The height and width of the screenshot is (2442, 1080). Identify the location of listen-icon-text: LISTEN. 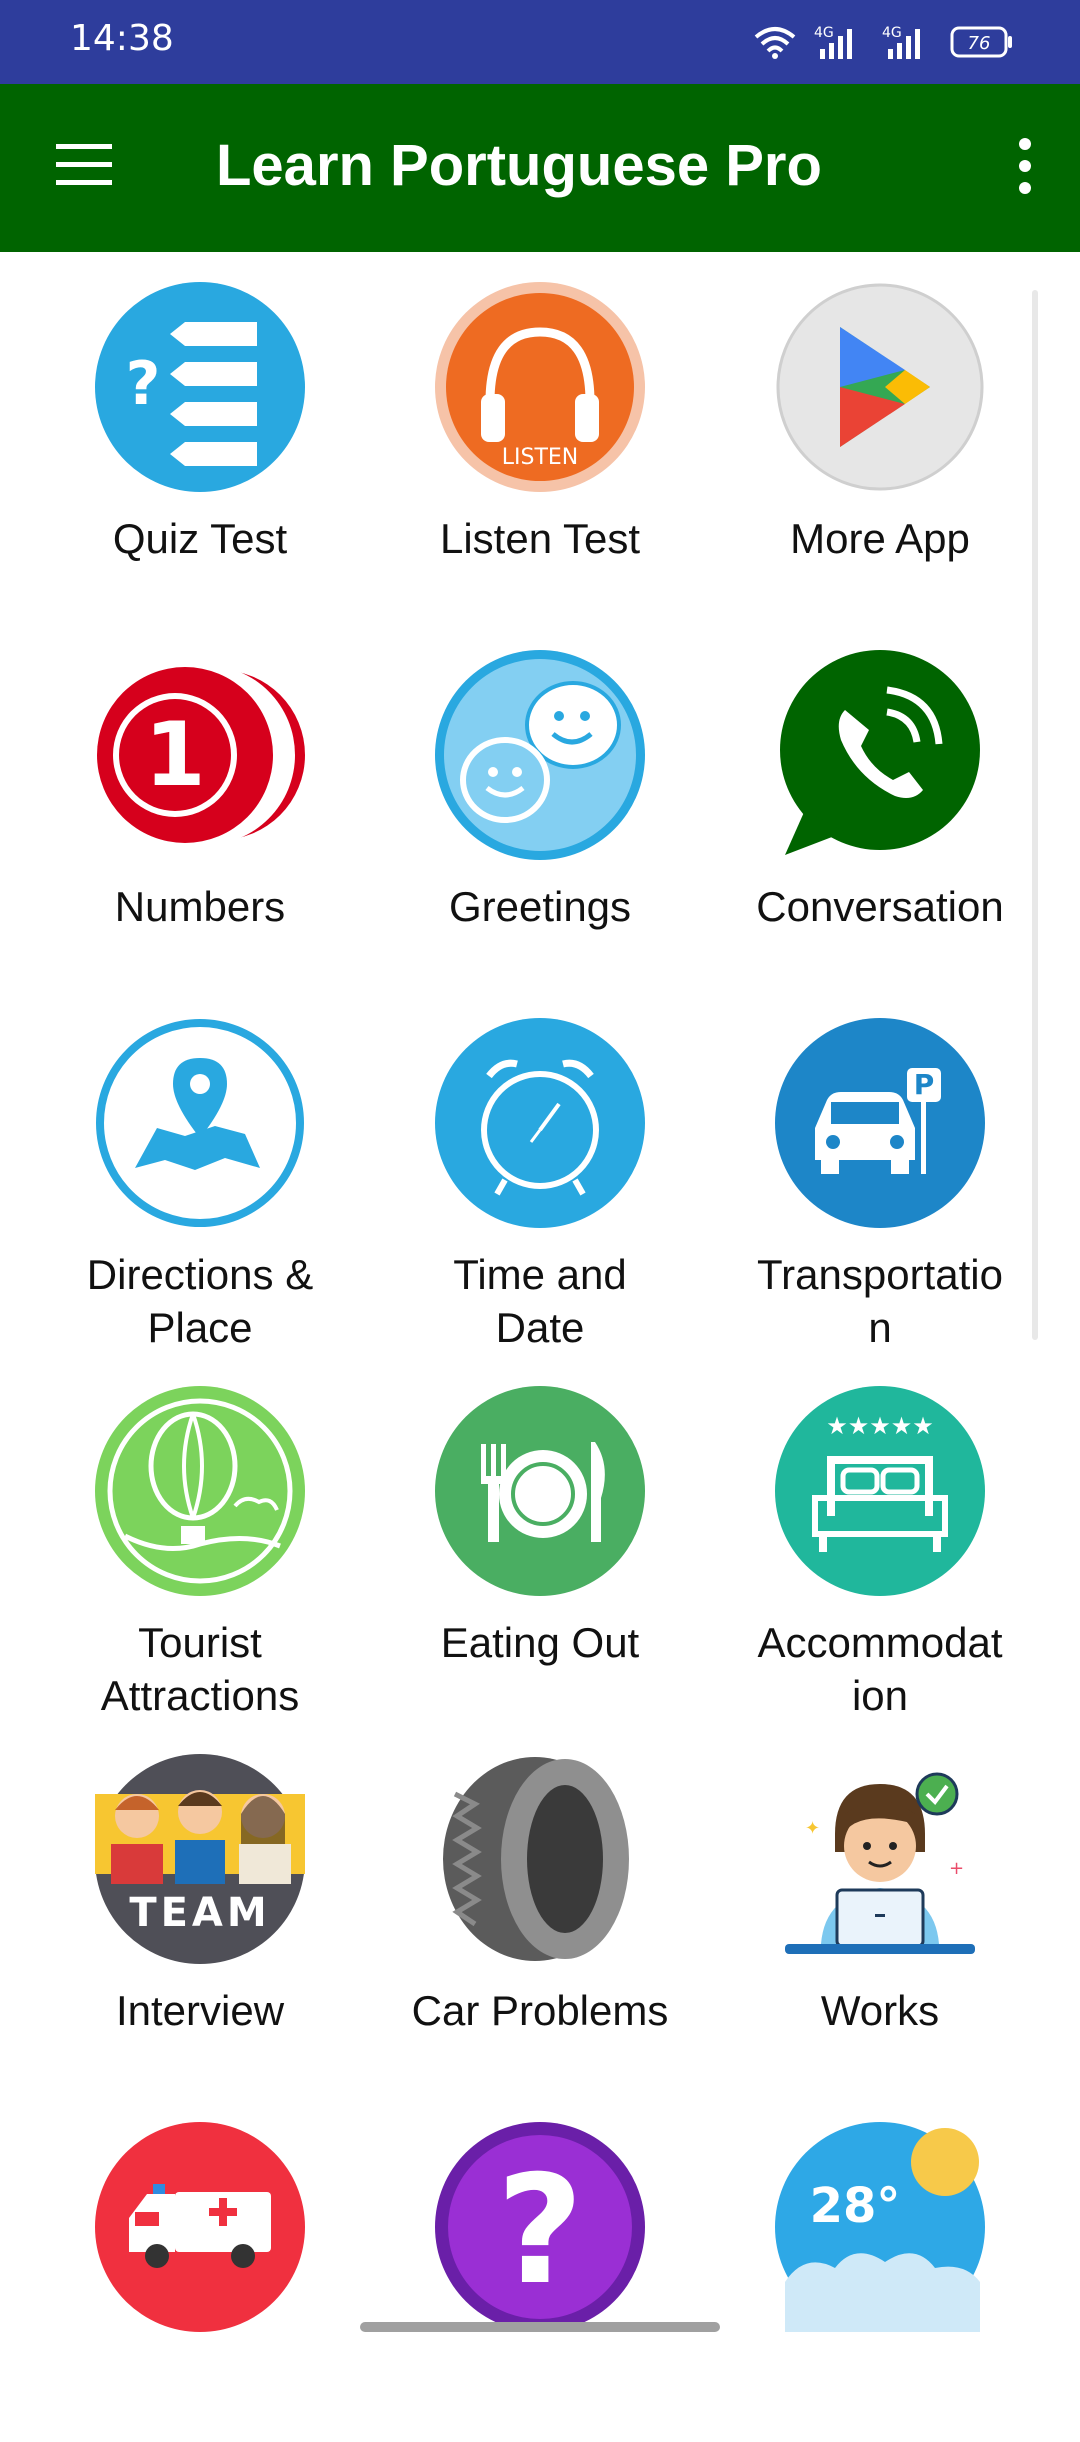
(540, 457).